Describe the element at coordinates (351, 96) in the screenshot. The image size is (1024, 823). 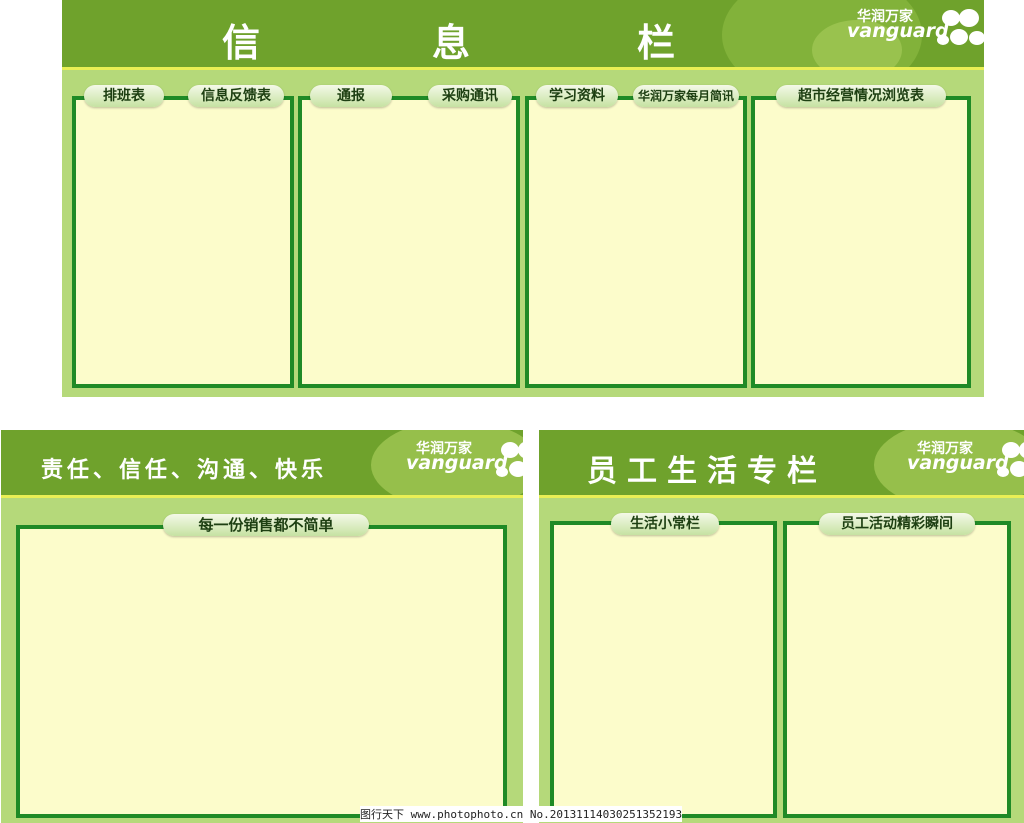
I see `tab-bulletin: 通报` at that location.